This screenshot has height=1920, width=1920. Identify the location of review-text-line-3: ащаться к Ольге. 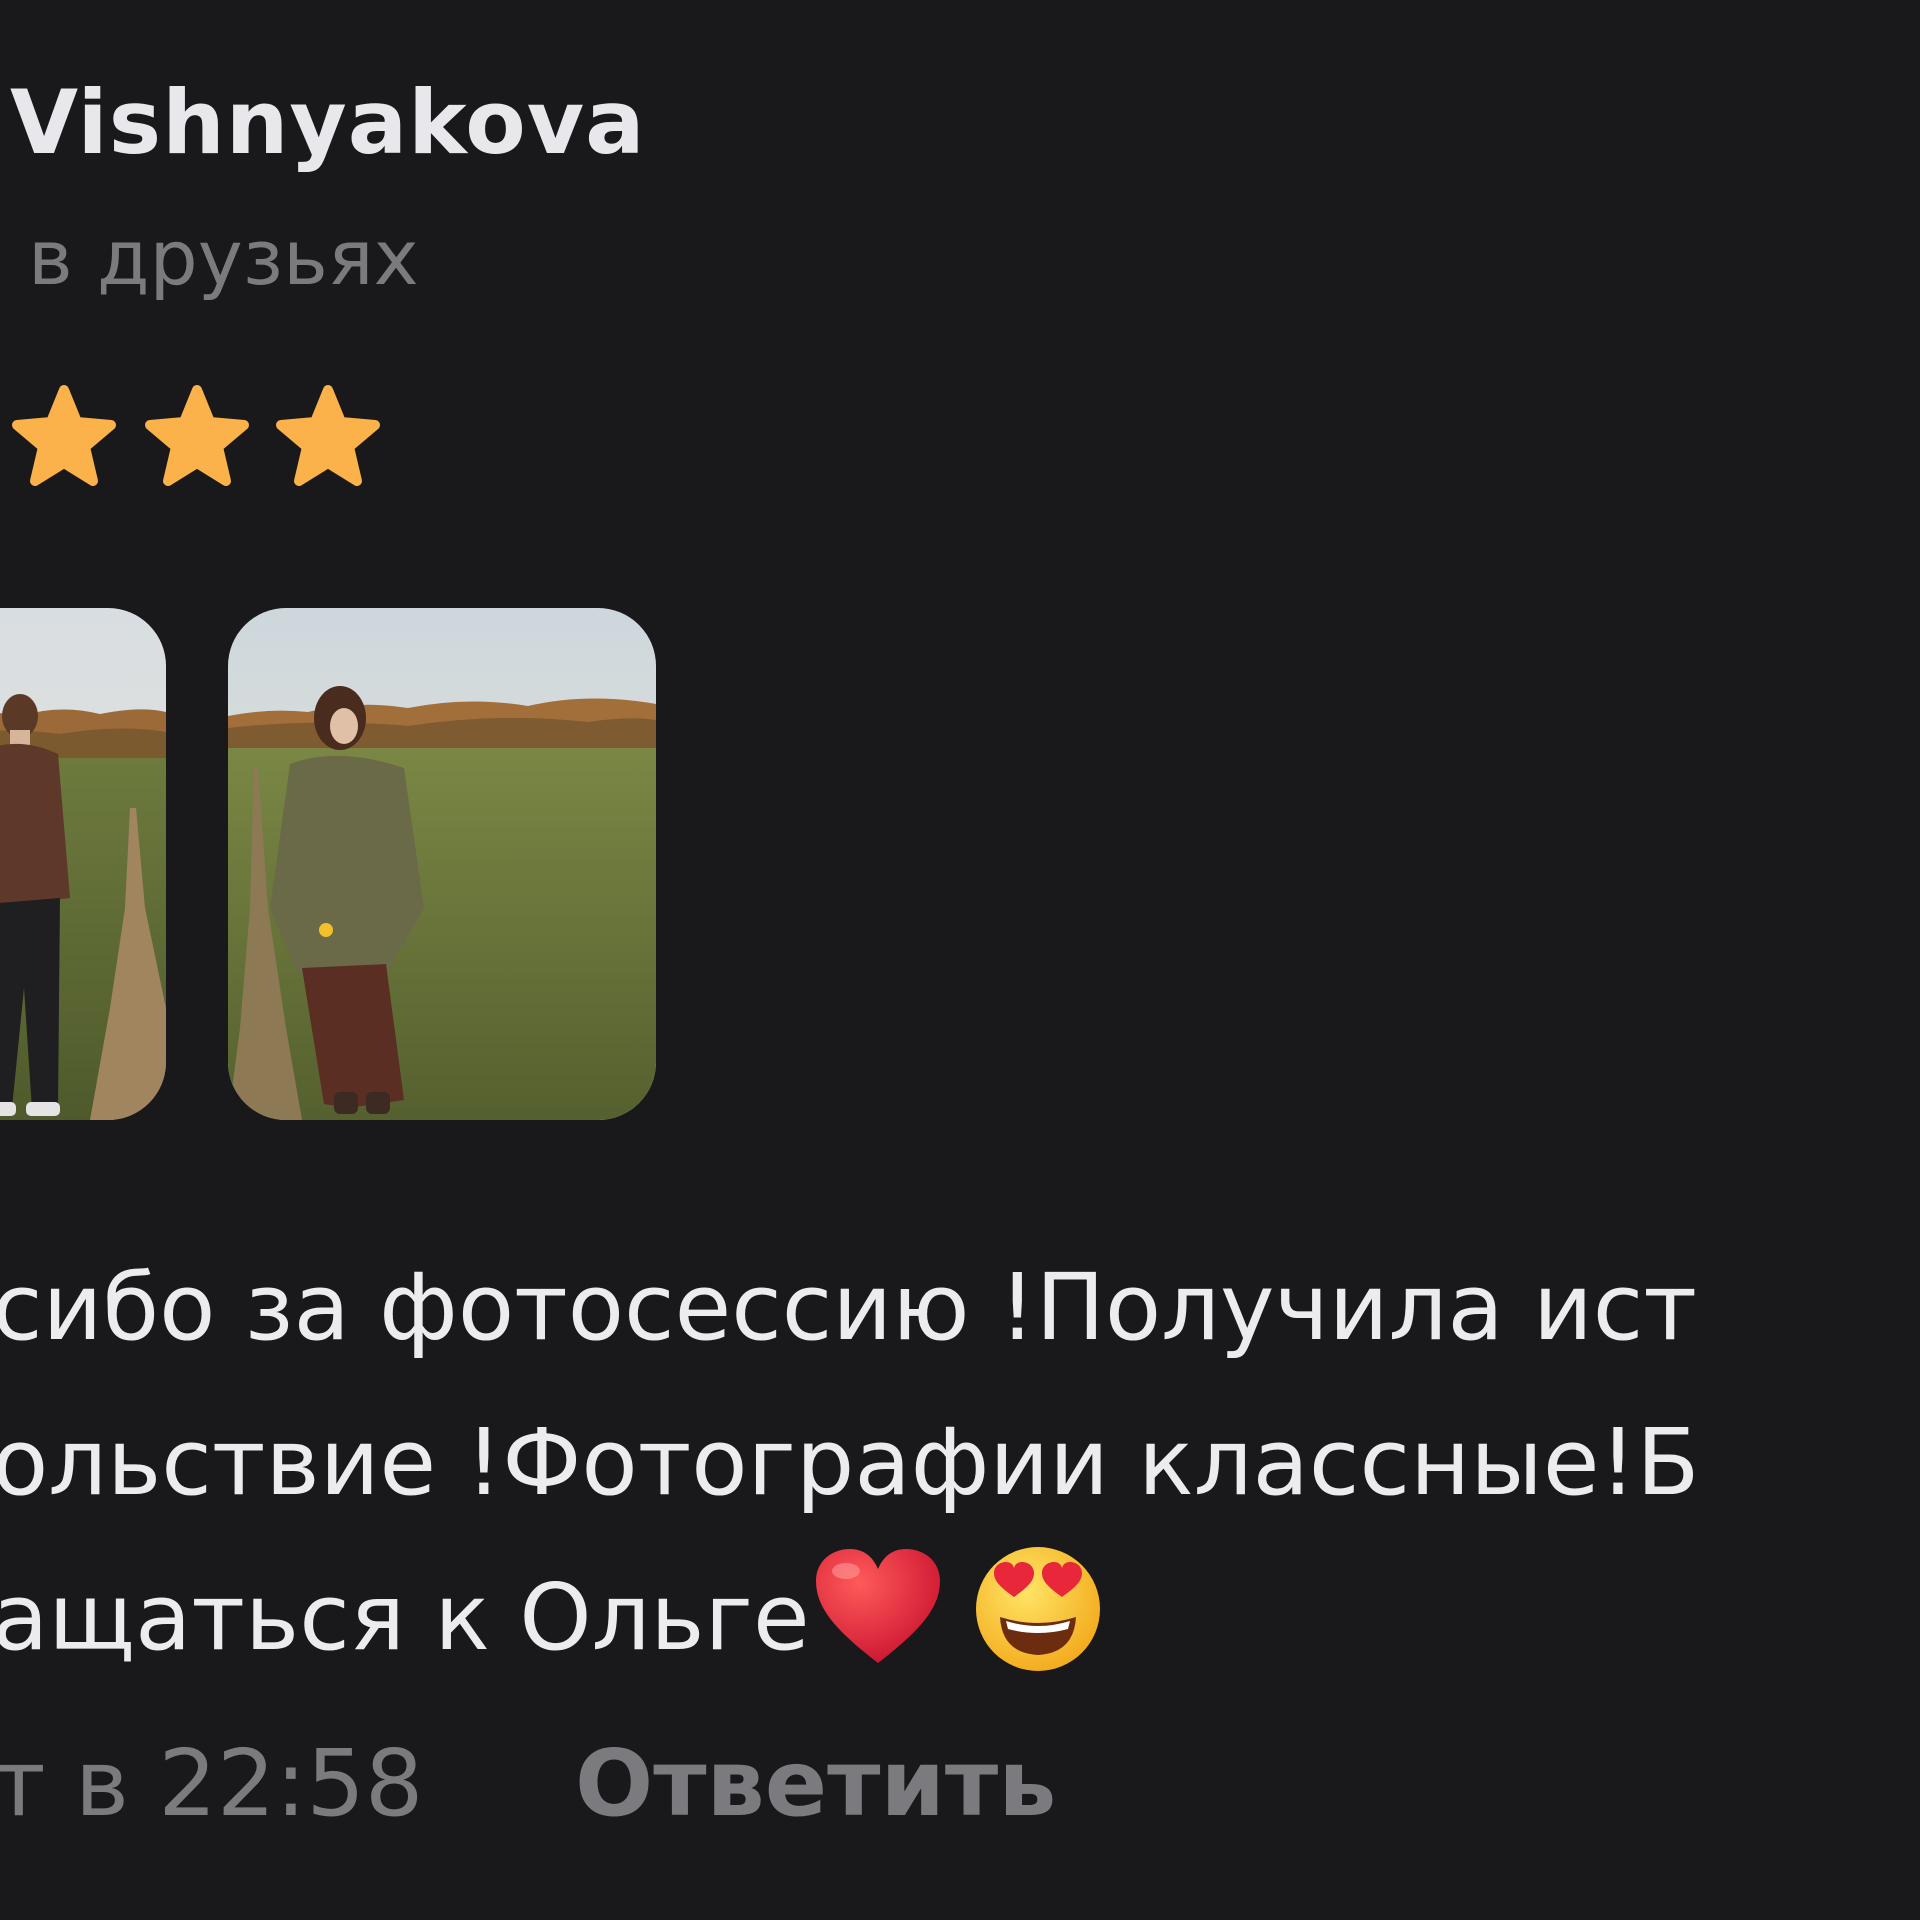
(849, 1617).